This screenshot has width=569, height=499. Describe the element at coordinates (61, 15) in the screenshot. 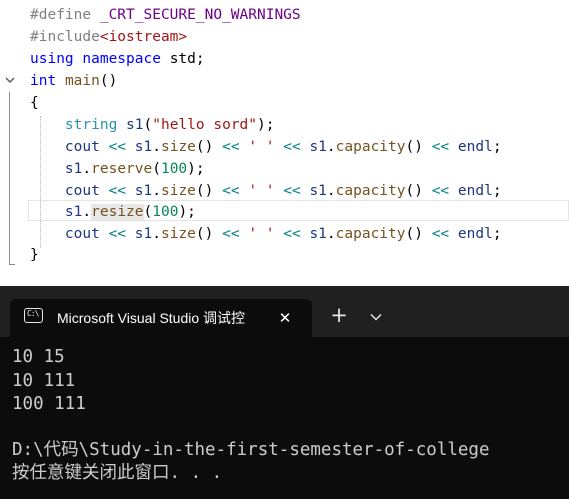

I see `preprocessor-directive: #define` at that location.